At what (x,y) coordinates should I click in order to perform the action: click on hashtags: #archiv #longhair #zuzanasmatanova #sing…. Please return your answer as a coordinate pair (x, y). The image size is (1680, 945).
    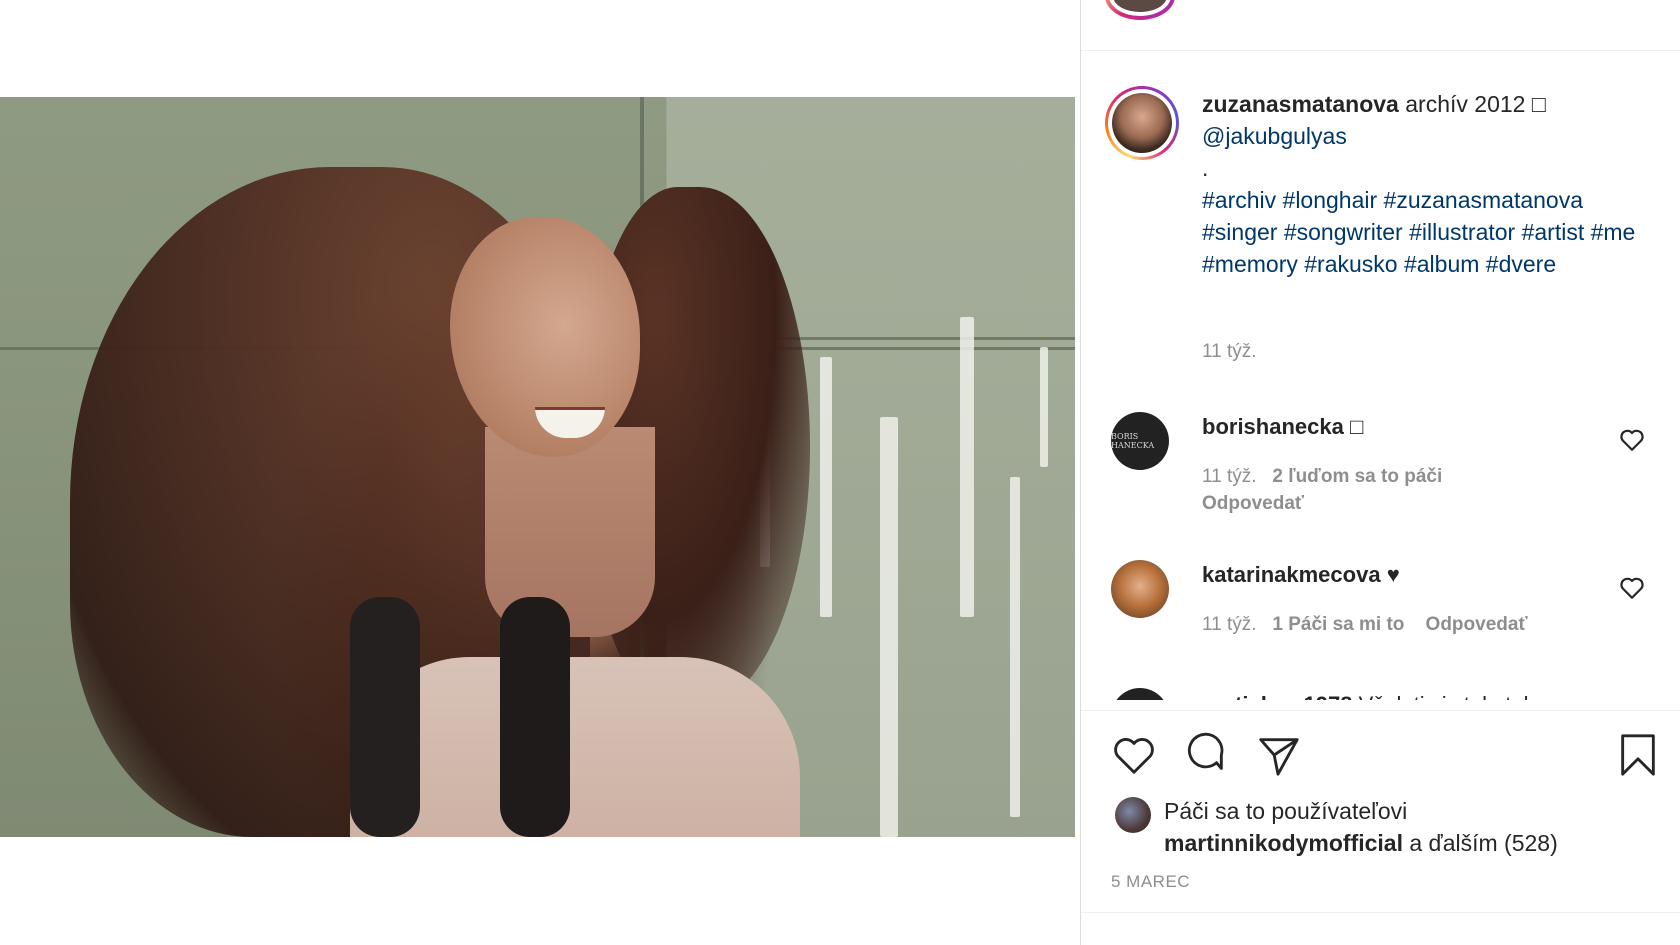
    Looking at the image, I should click on (1418, 232).